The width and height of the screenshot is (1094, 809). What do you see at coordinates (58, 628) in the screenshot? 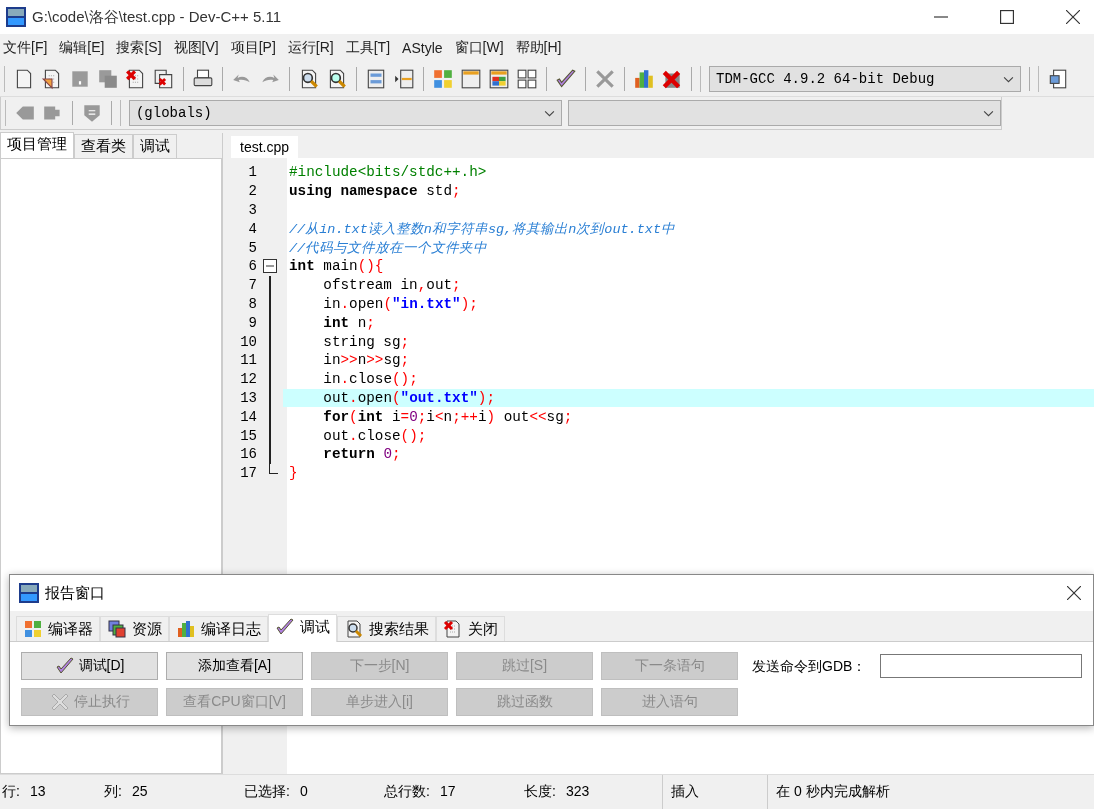
I see `report-tab: 编译器` at bounding box center [58, 628].